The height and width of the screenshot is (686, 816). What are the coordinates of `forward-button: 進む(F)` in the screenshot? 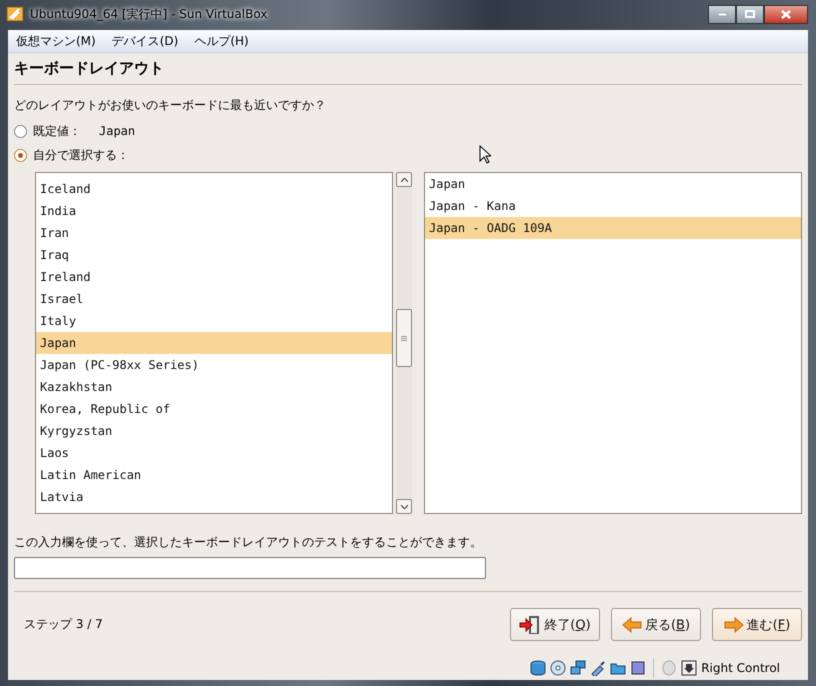 It's located at (757, 624).